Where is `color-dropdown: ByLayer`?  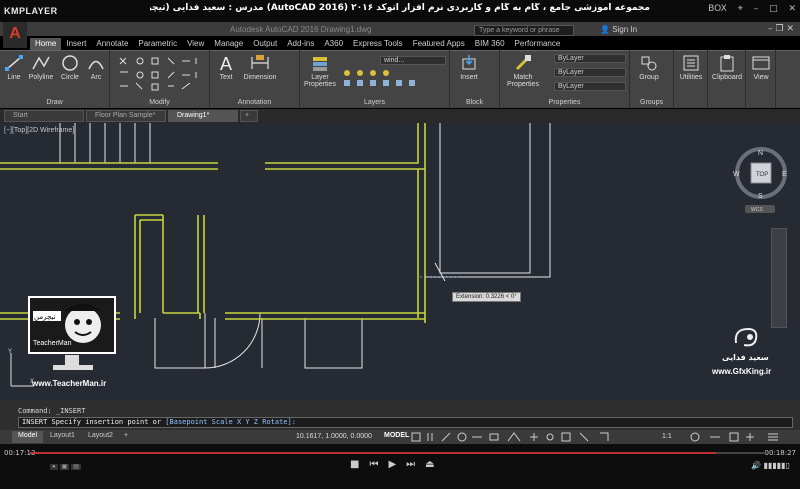
color-dropdown: ByLayer is located at coordinates (590, 58).